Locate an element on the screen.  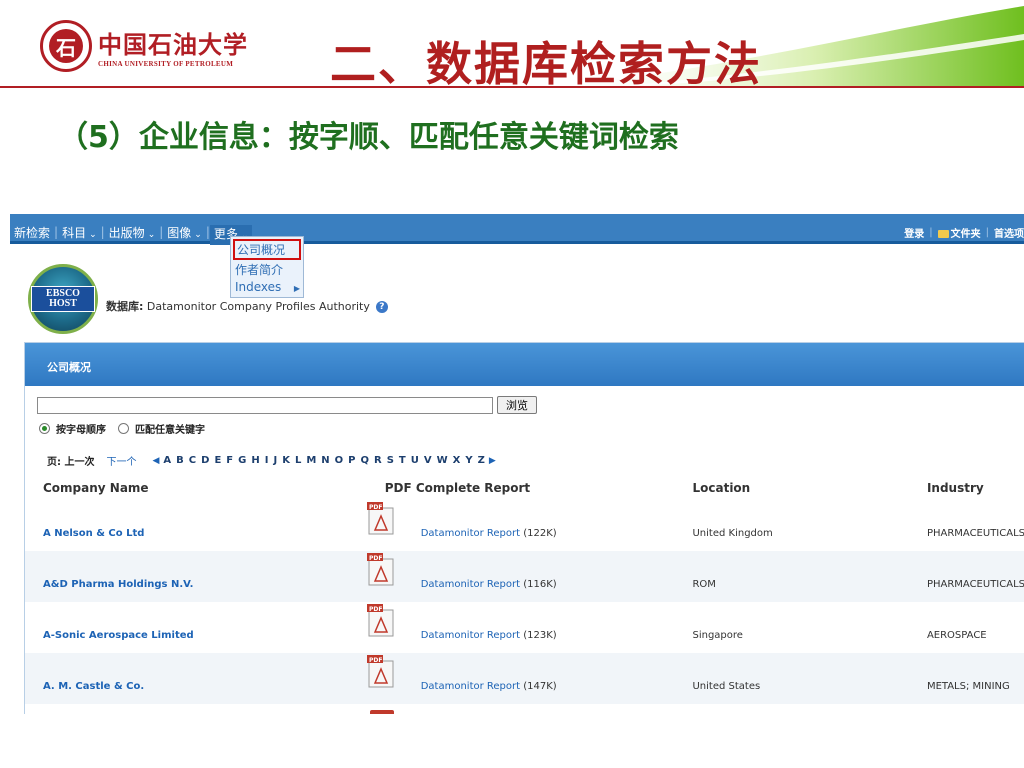
next-link: 下一个 is located at coordinates (121, 460).